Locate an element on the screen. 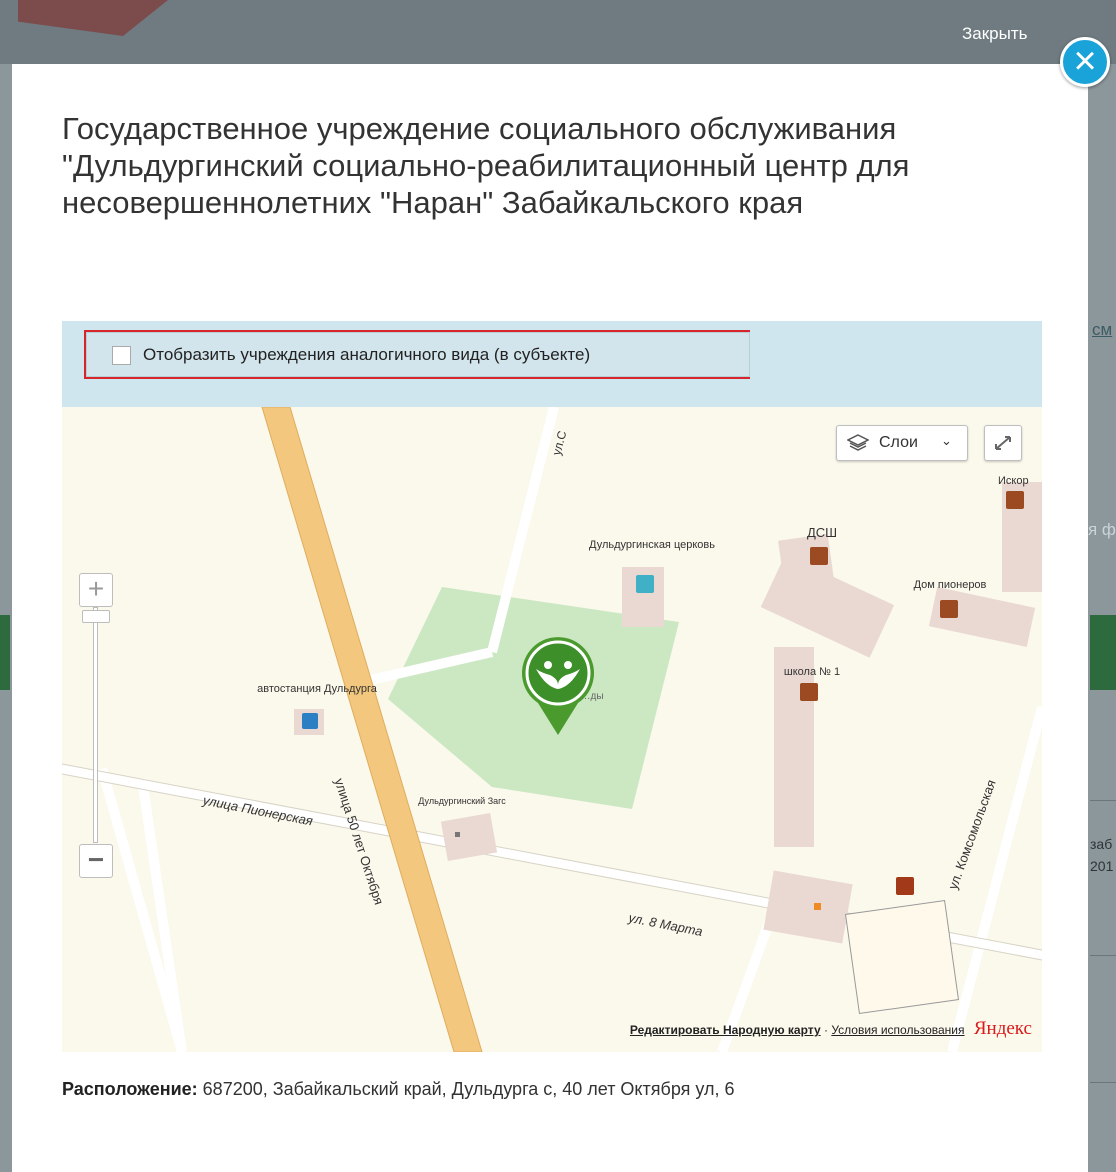 The image size is (1116, 1172). background-header is located at coordinates (558, 32).